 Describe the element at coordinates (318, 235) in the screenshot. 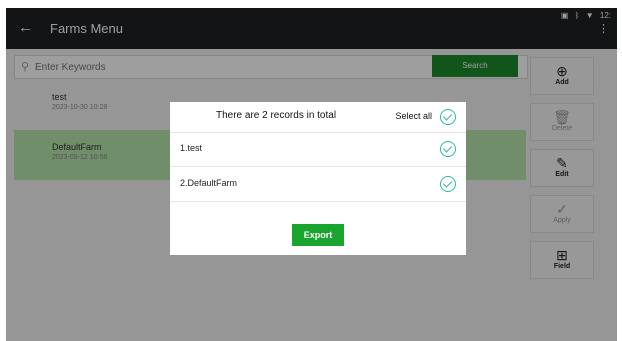

I see `export-button: Export` at that location.